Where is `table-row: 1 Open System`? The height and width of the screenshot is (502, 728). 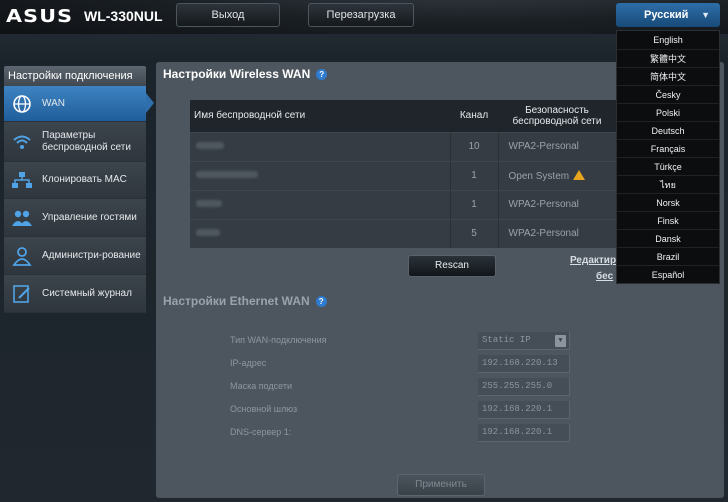
table-row: 1 Open System is located at coordinates (403, 175).